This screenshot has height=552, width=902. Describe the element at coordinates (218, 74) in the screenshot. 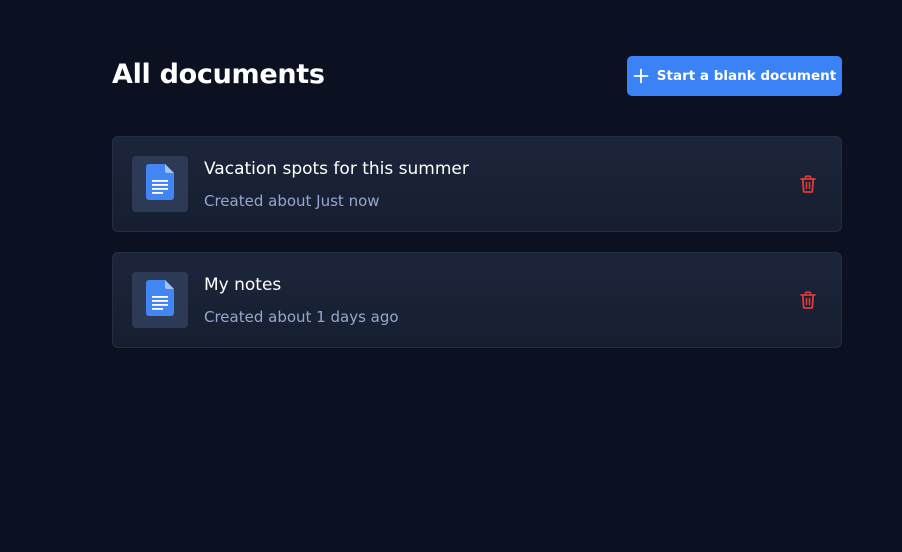

I see `page-title: All documents` at that location.